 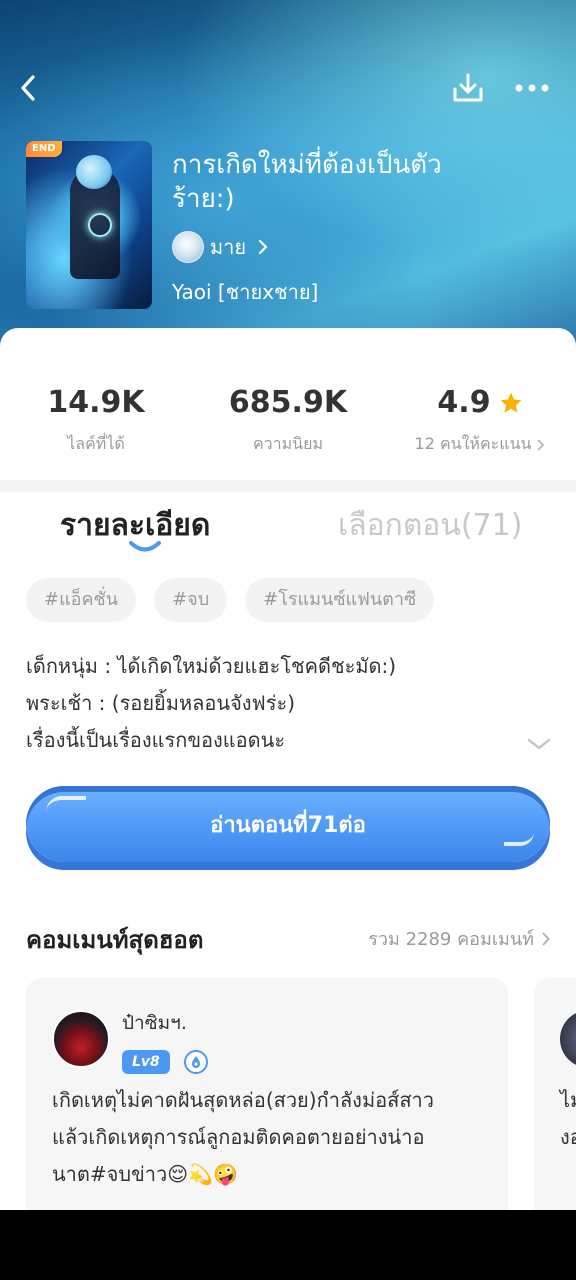 I want to click on continue-reading-button: อ่านตอนที่71ต่อ, so click(x=288, y=824).